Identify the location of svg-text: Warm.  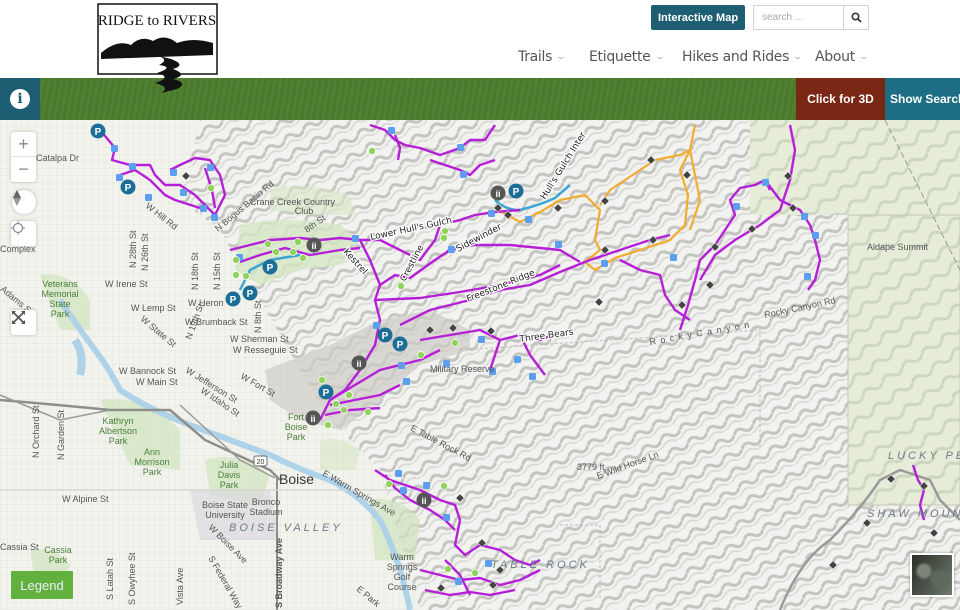
(402, 557).